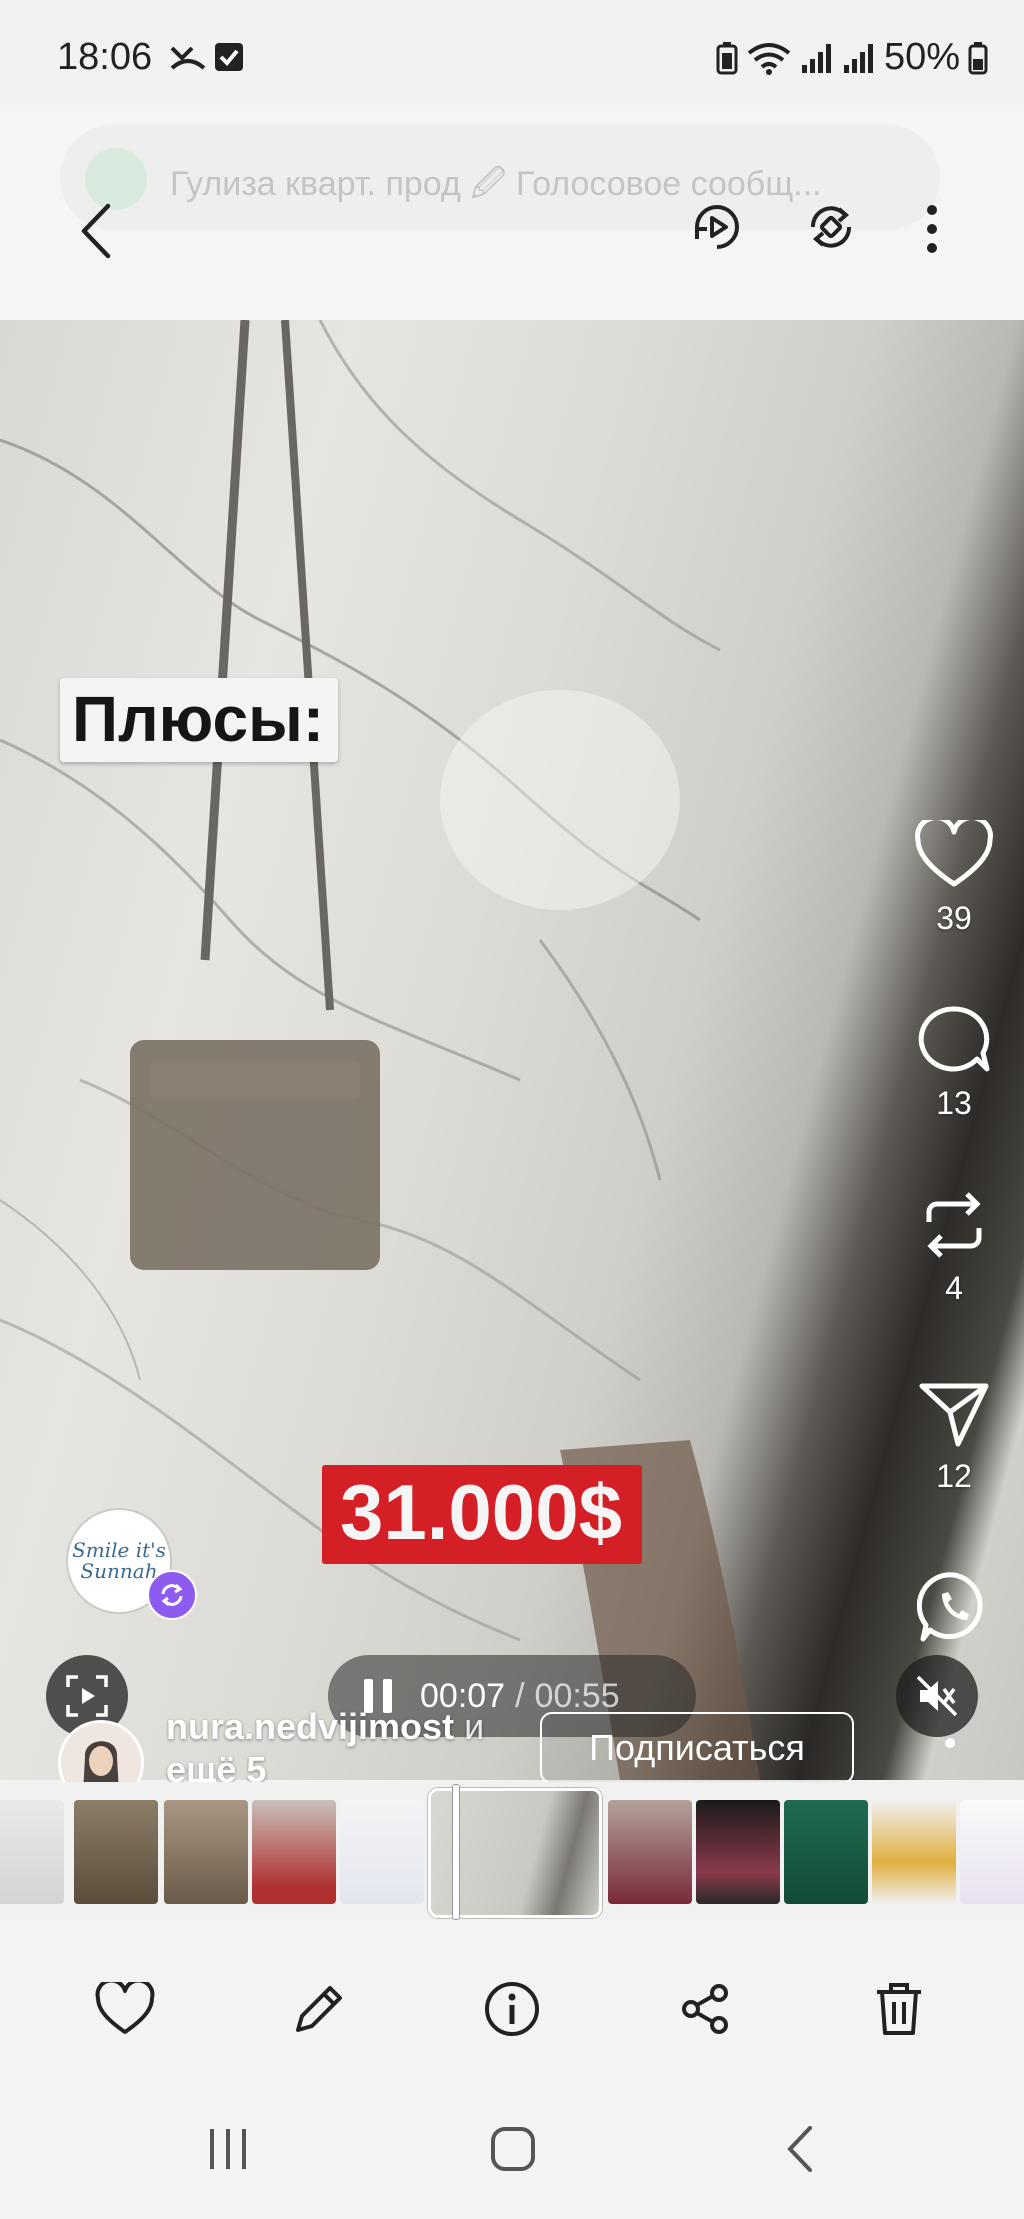  What do you see at coordinates (87, 1696) in the screenshot?
I see `screen-capture-icon` at bounding box center [87, 1696].